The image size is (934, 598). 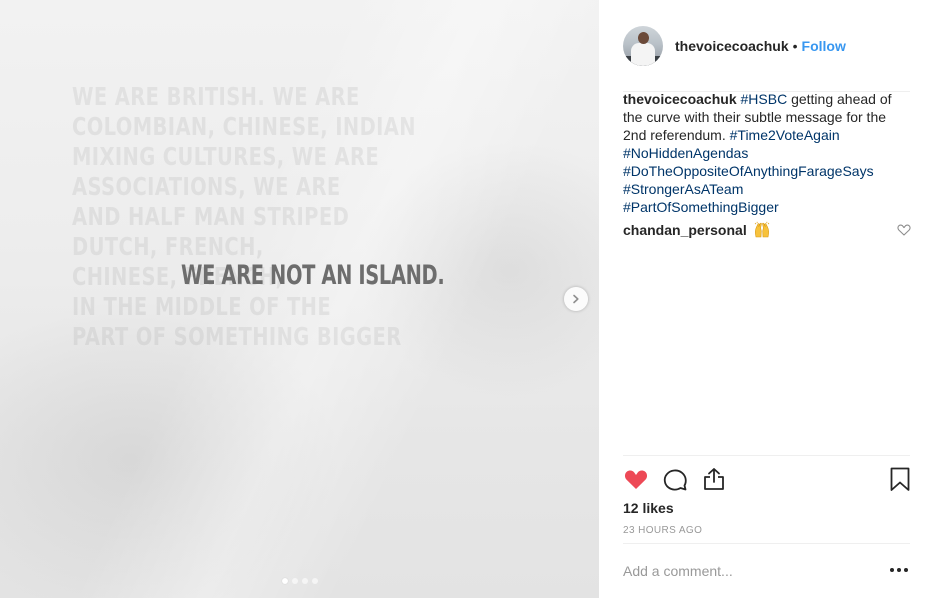 What do you see at coordinates (900, 479) in the screenshot?
I see `bookmark-icon` at bounding box center [900, 479].